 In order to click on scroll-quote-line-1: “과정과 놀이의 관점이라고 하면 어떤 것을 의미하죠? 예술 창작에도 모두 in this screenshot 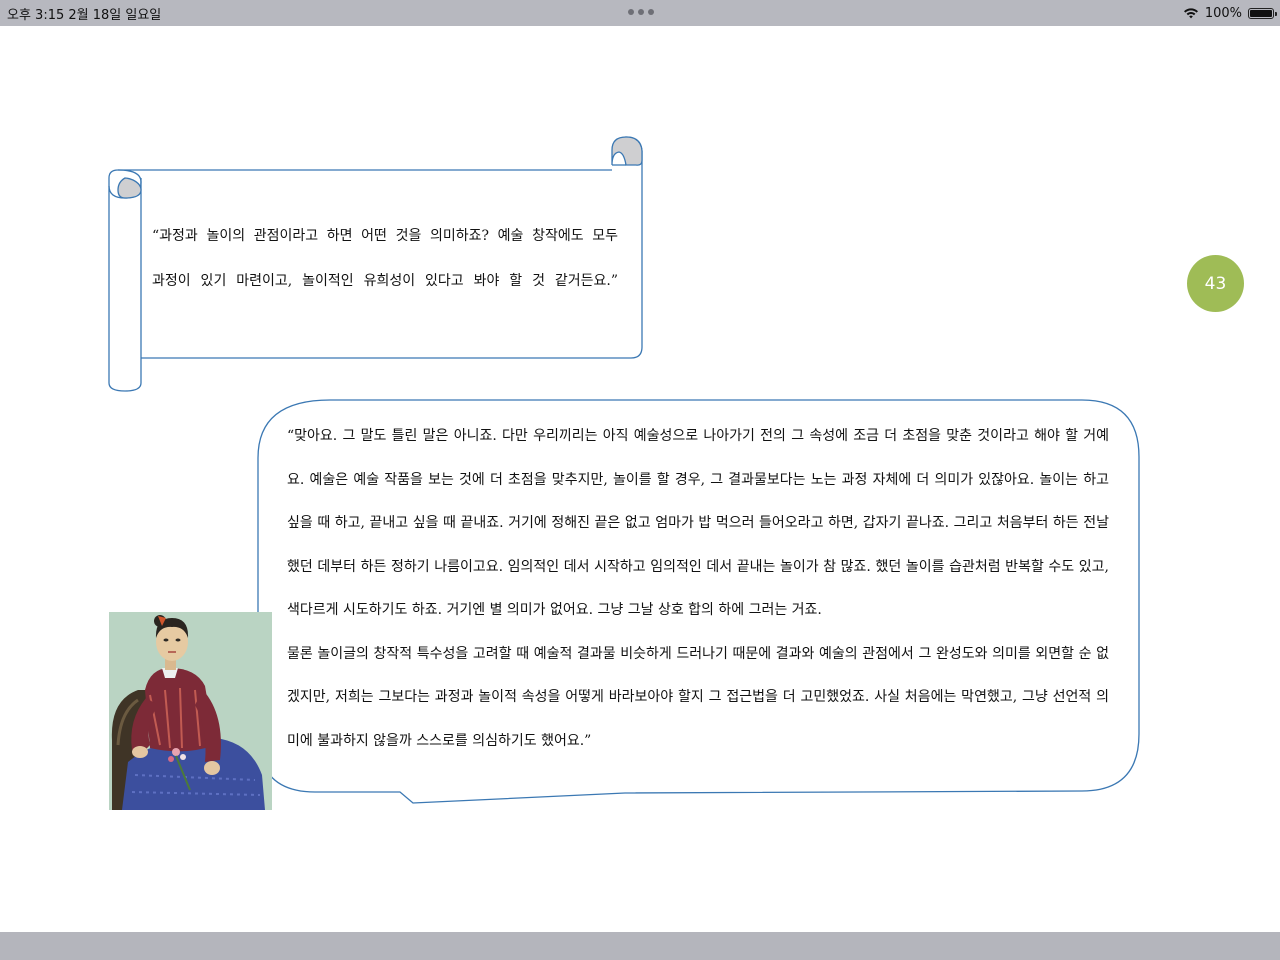, I will do `click(385, 236)`.